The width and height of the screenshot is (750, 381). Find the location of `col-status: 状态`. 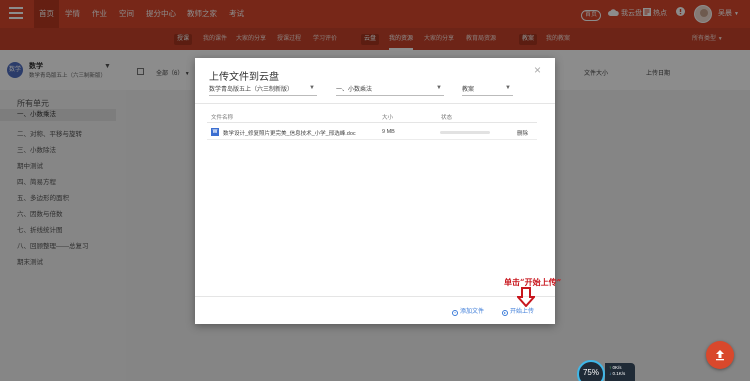

col-status: 状态 is located at coordinates (447, 118).